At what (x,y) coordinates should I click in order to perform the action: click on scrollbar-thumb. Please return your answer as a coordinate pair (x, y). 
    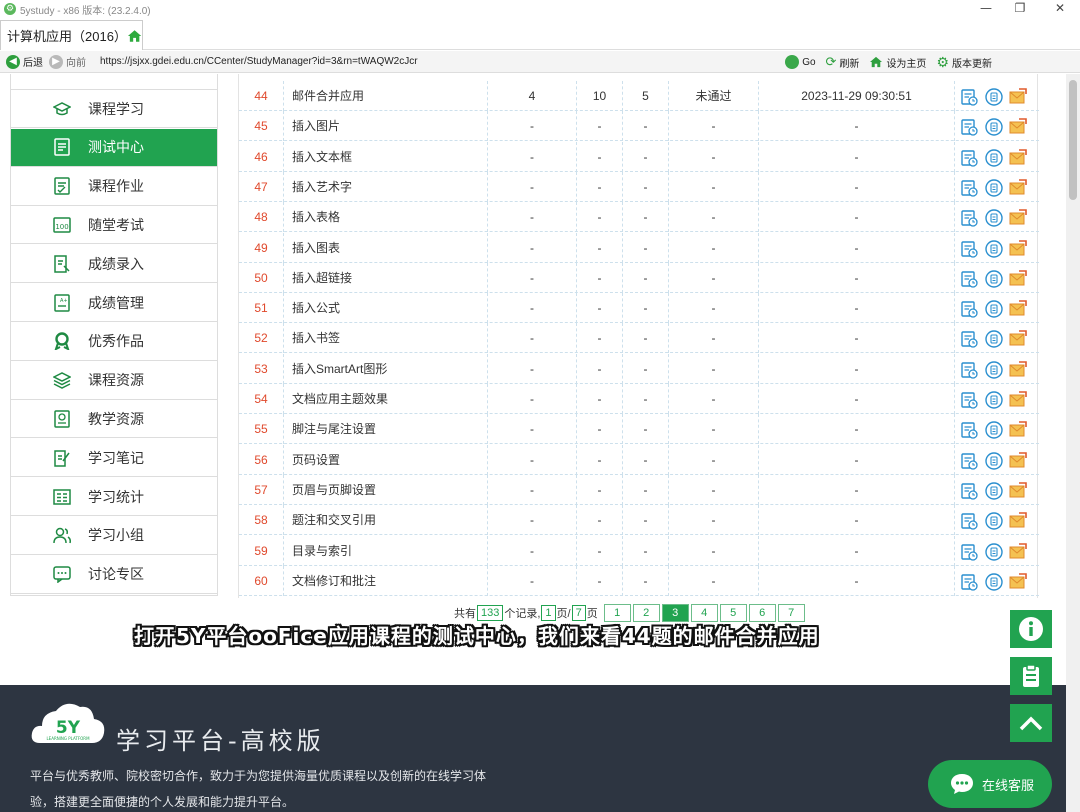
    Looking at the image, I should click on (1073, 140).